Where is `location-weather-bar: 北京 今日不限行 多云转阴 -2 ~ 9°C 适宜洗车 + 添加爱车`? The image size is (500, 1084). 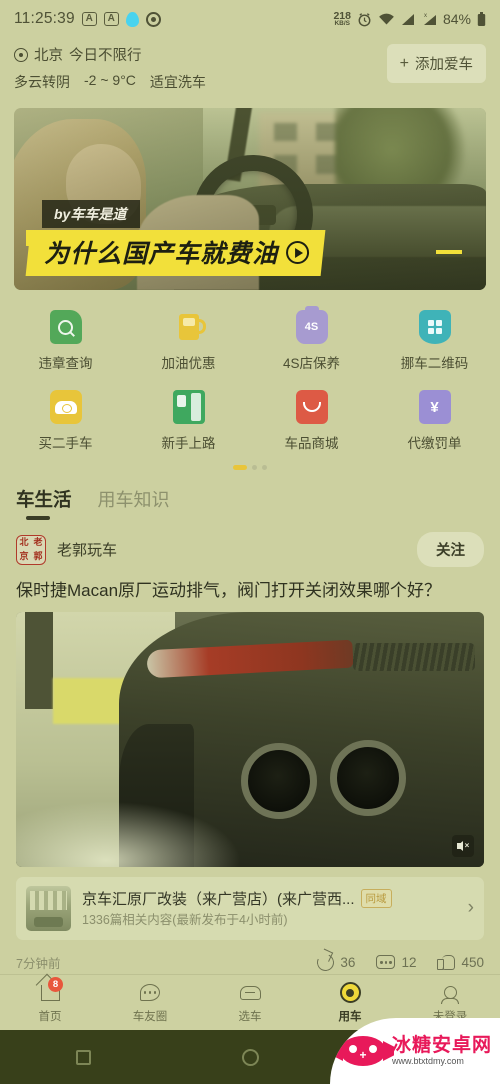 location-weather-bar: 北京 今日不限行 多云转阴 -2 ~ 9°C 适宜洗车 + 添加爱车 is located at coordinates (250, 70).